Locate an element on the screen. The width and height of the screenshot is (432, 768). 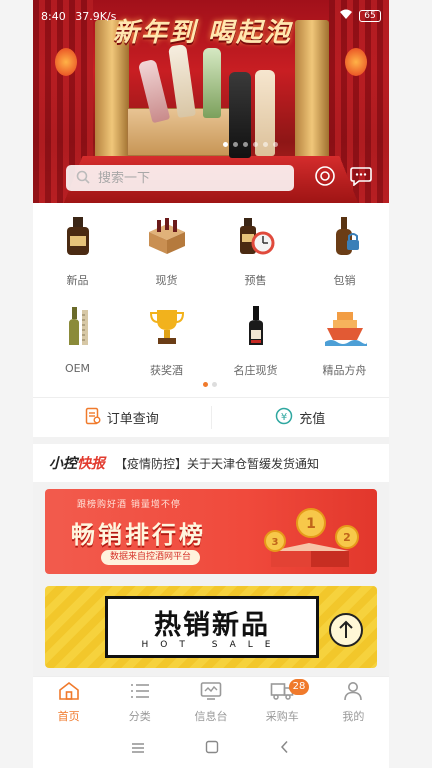
document-icon is located at coordinates (93, 418).